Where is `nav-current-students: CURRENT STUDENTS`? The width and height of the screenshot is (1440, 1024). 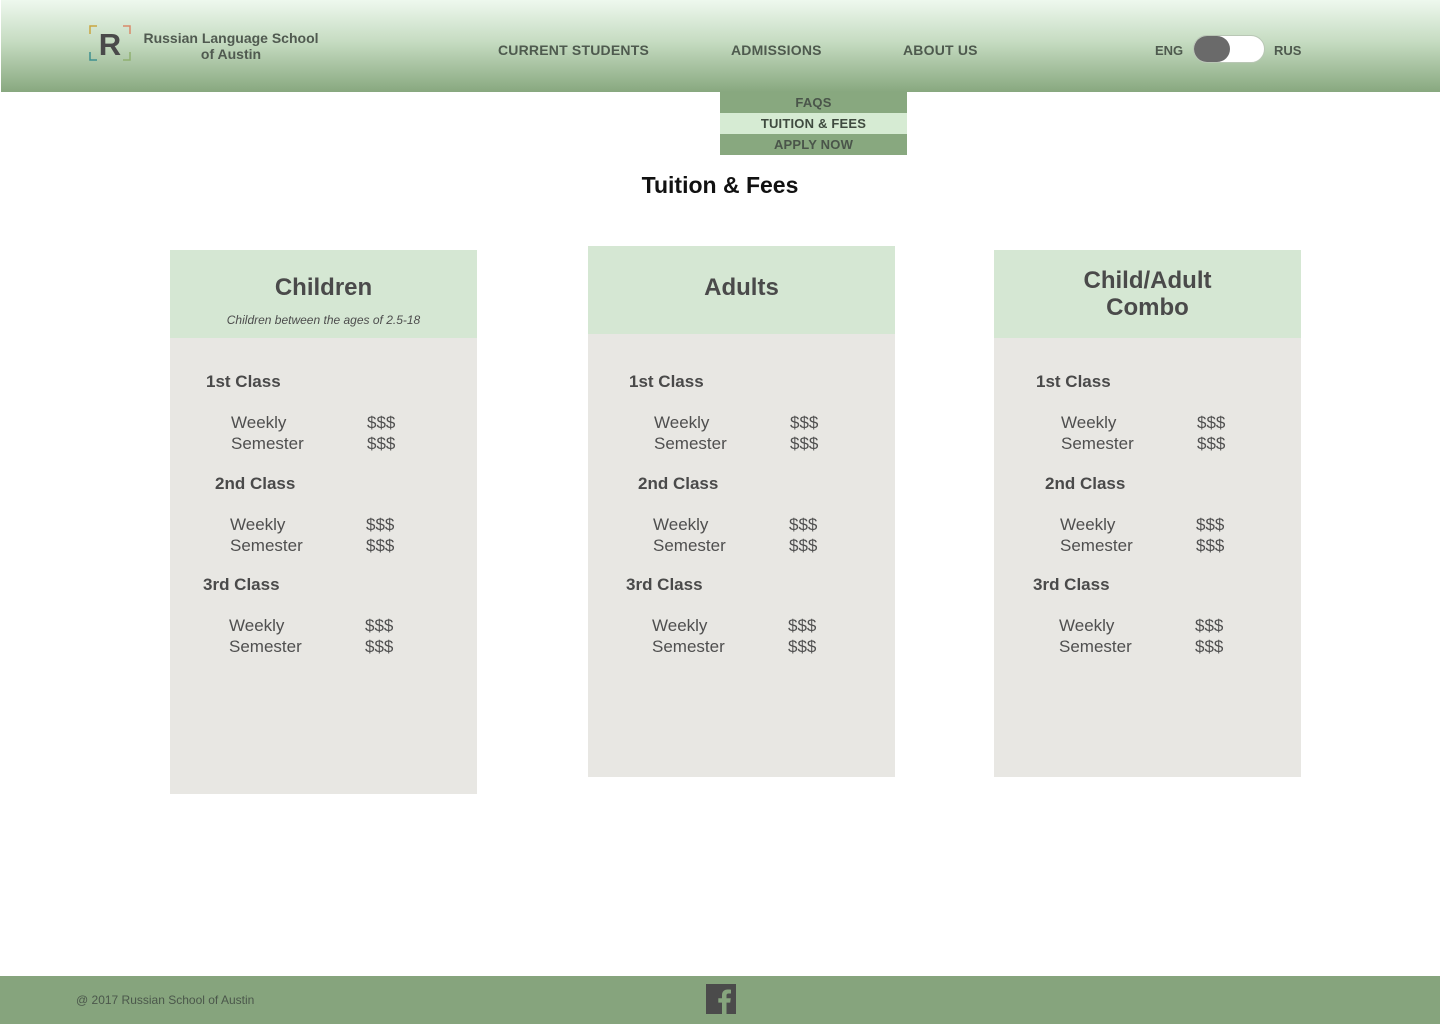
nav-current-students: CURRENT STUDENTS is located at coordinates (573, 50).